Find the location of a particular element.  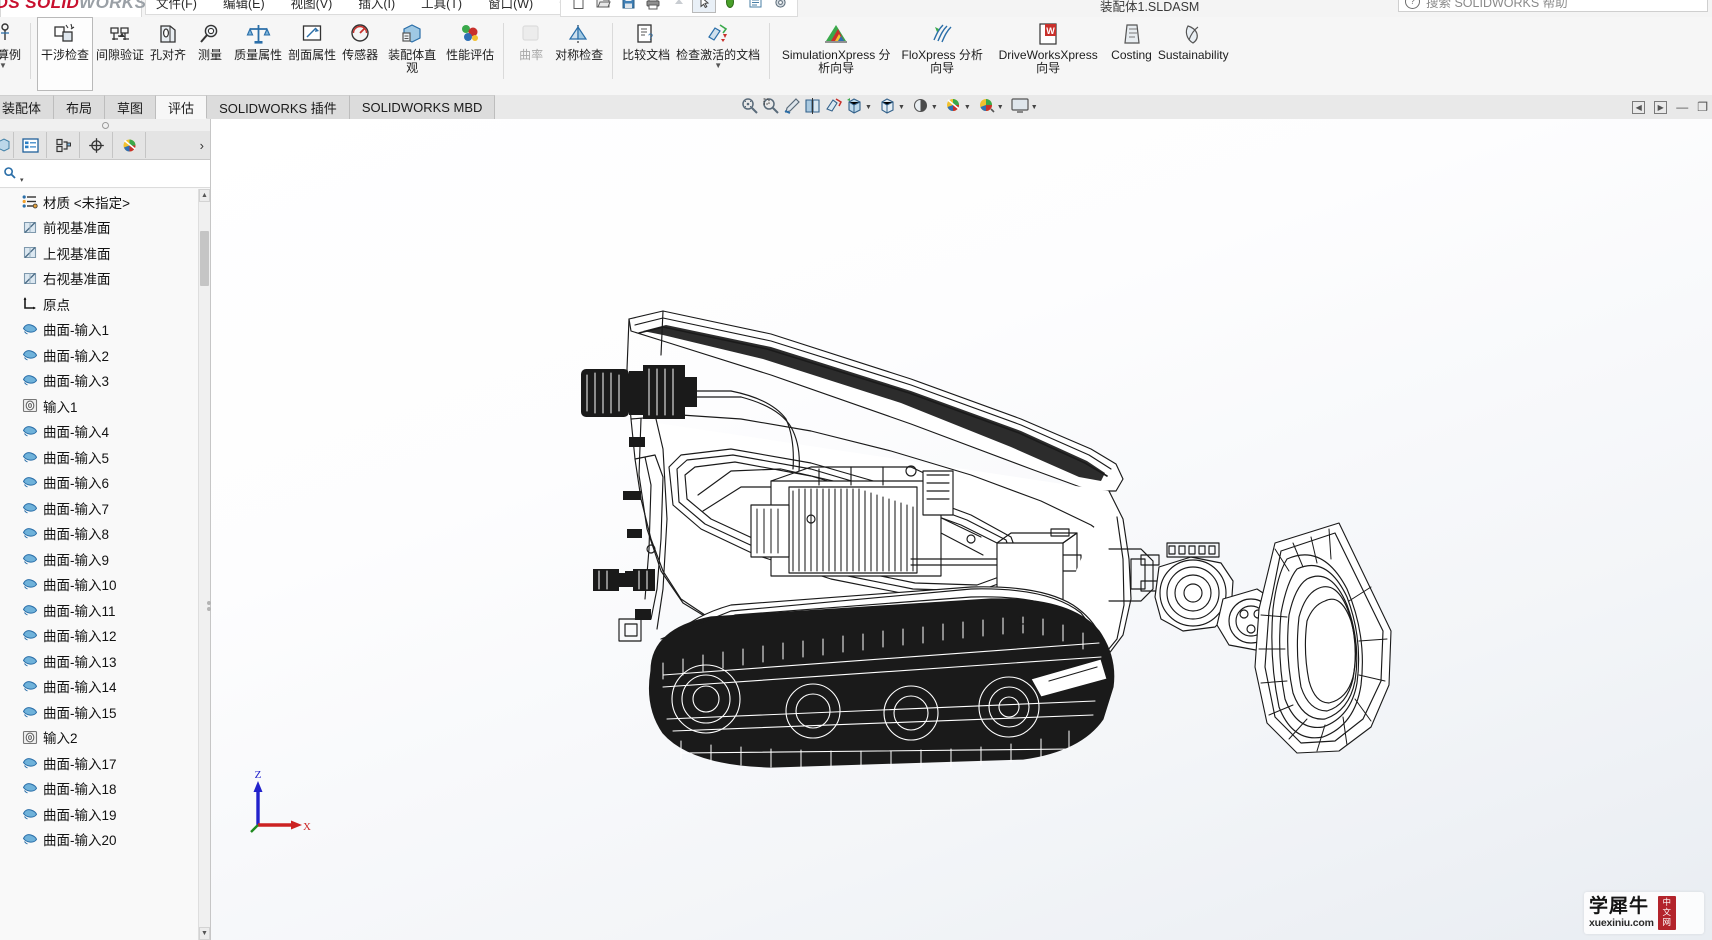

minimize-button: — is located at coordinates (1682, 107).